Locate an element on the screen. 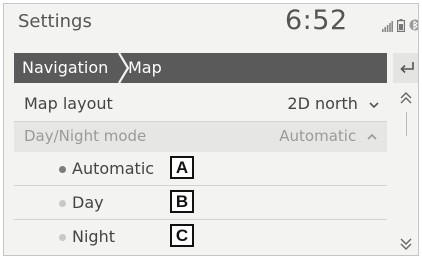  chevron-down-icon is located at coordinates (374, 103).